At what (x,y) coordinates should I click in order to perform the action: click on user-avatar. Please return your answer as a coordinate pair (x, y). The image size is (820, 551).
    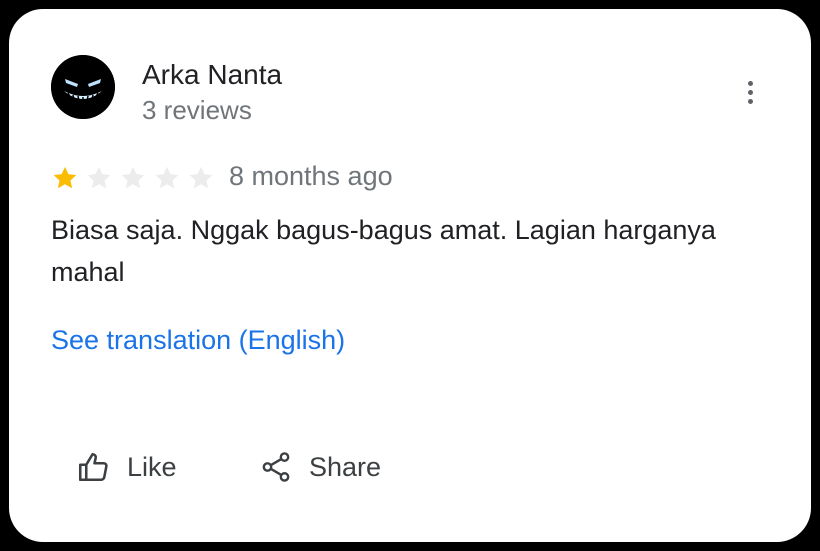
    Looking at the image, I should click on (83, 87).